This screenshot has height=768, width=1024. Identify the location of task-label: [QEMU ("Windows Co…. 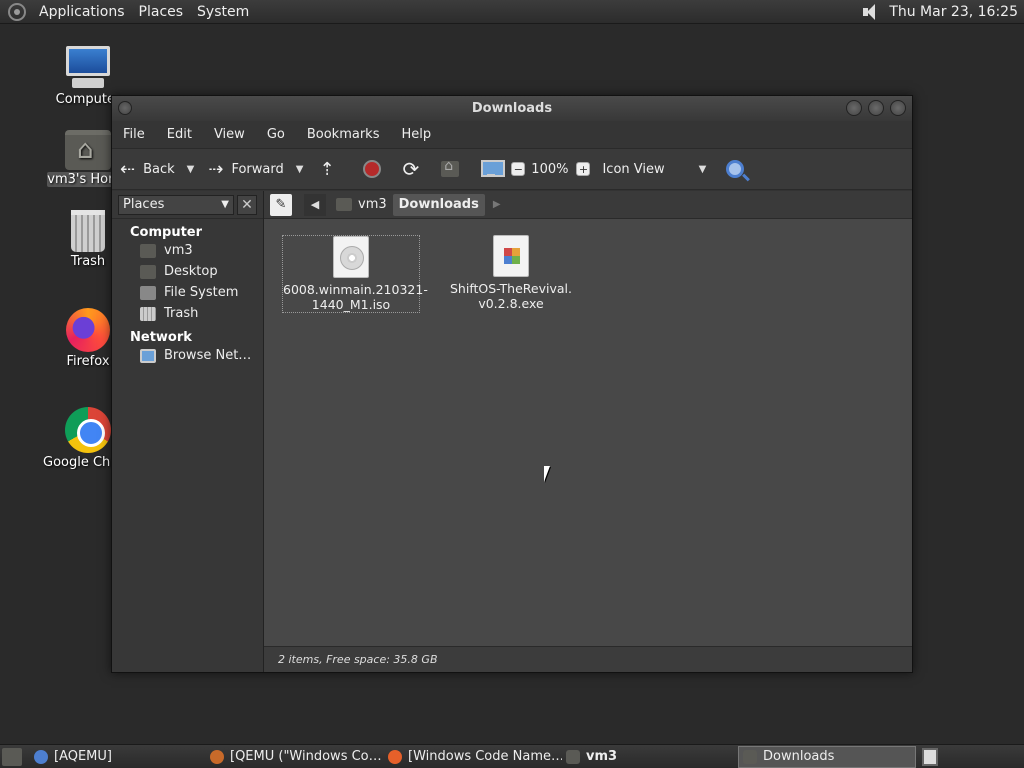
(306, 756).